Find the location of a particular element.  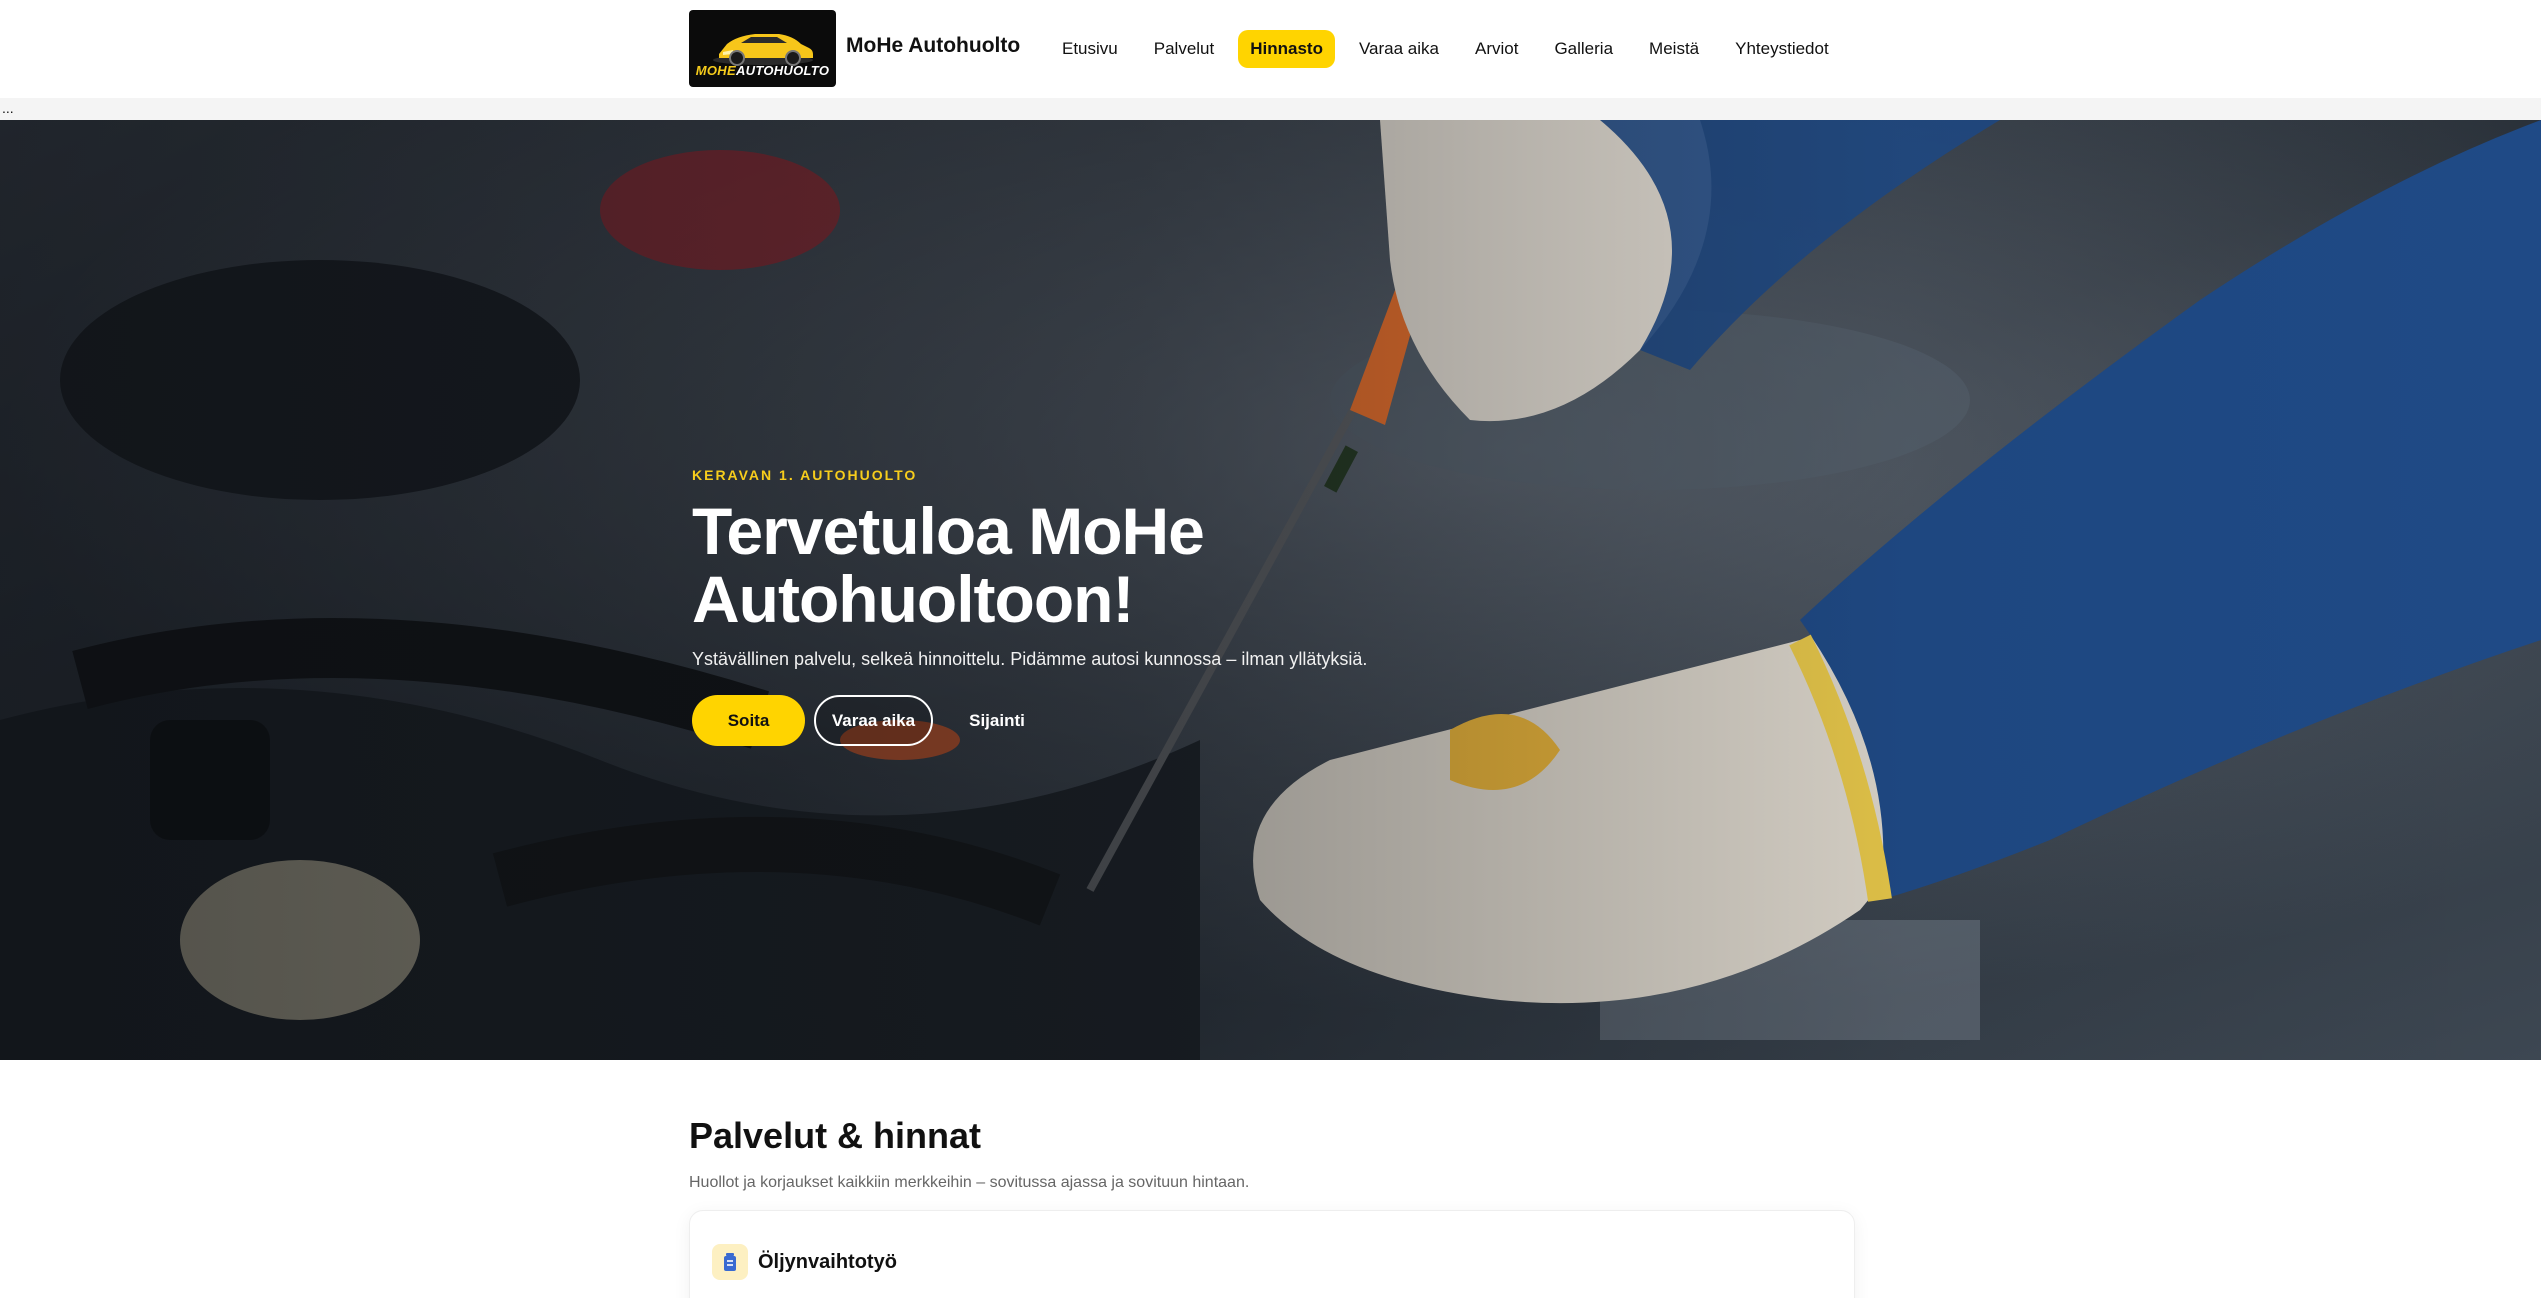

nav-item-varaa-aika: Varaa aika is located at coordinates (1399, 49).